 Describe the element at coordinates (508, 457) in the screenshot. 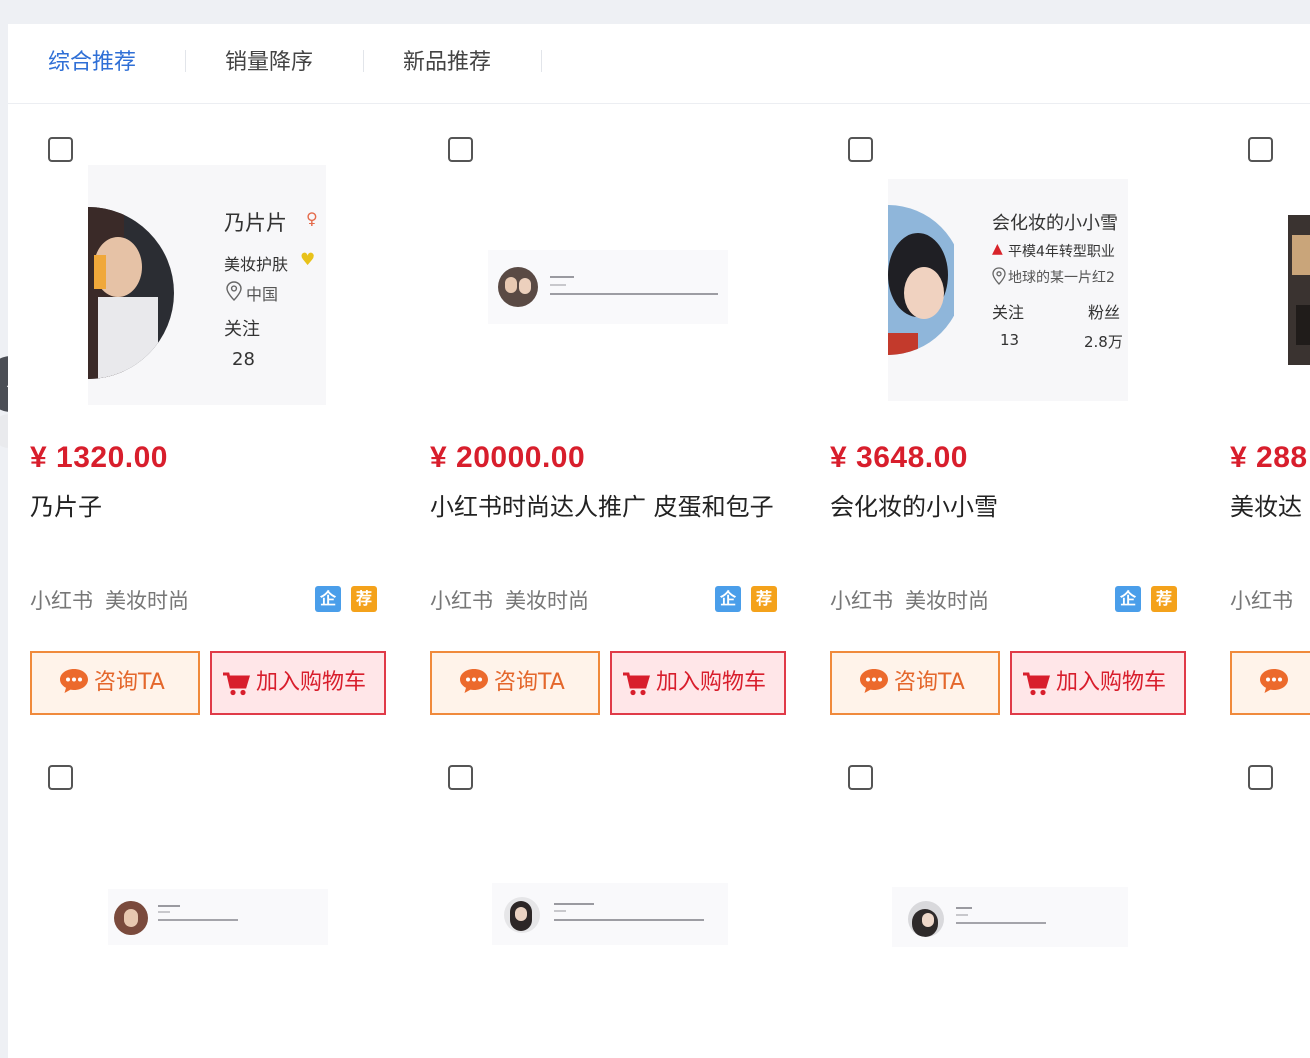

I see `product-price: ¥ 20000.00` at that location.